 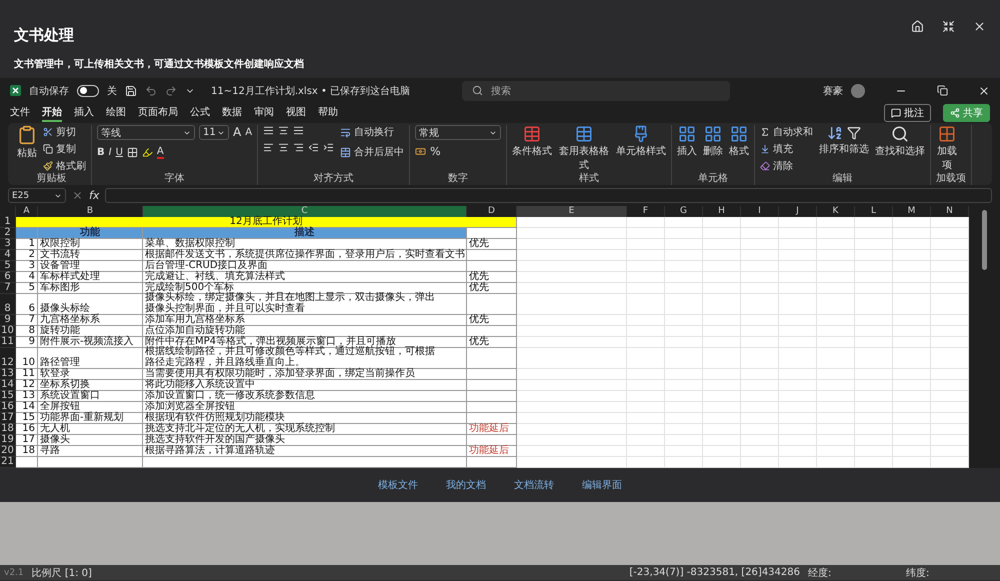 What do you see at coordinates (200, 113) in the screenshot?
I see `menu-tab: 公式` at bounding box center [200, 113].